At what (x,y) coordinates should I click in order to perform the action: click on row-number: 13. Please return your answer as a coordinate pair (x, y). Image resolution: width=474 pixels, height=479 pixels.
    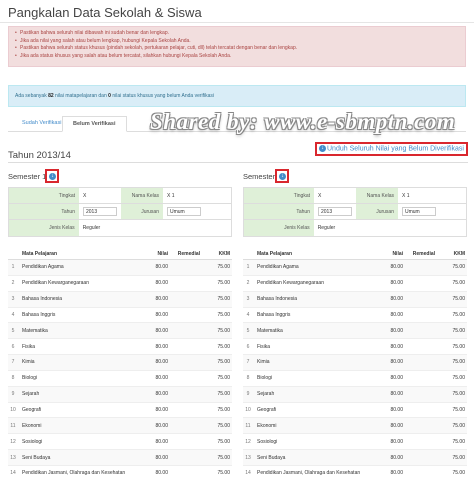
    Looking at the image, I should click on (13, 457).